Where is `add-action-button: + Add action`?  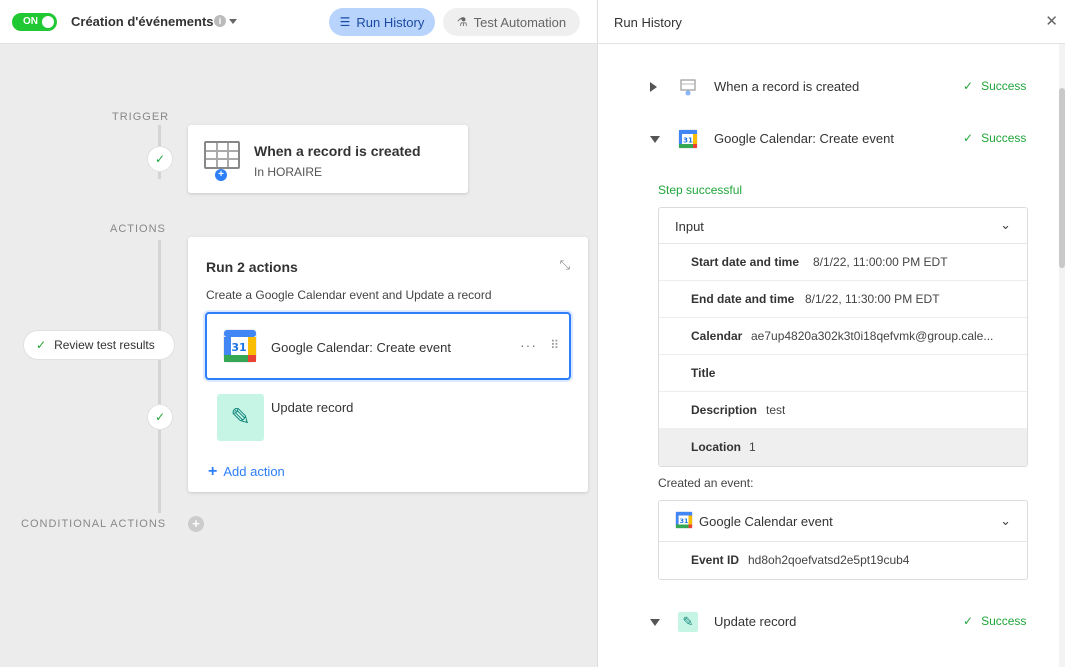 add-action-button: + Add action is located at coordinates (246, 472).